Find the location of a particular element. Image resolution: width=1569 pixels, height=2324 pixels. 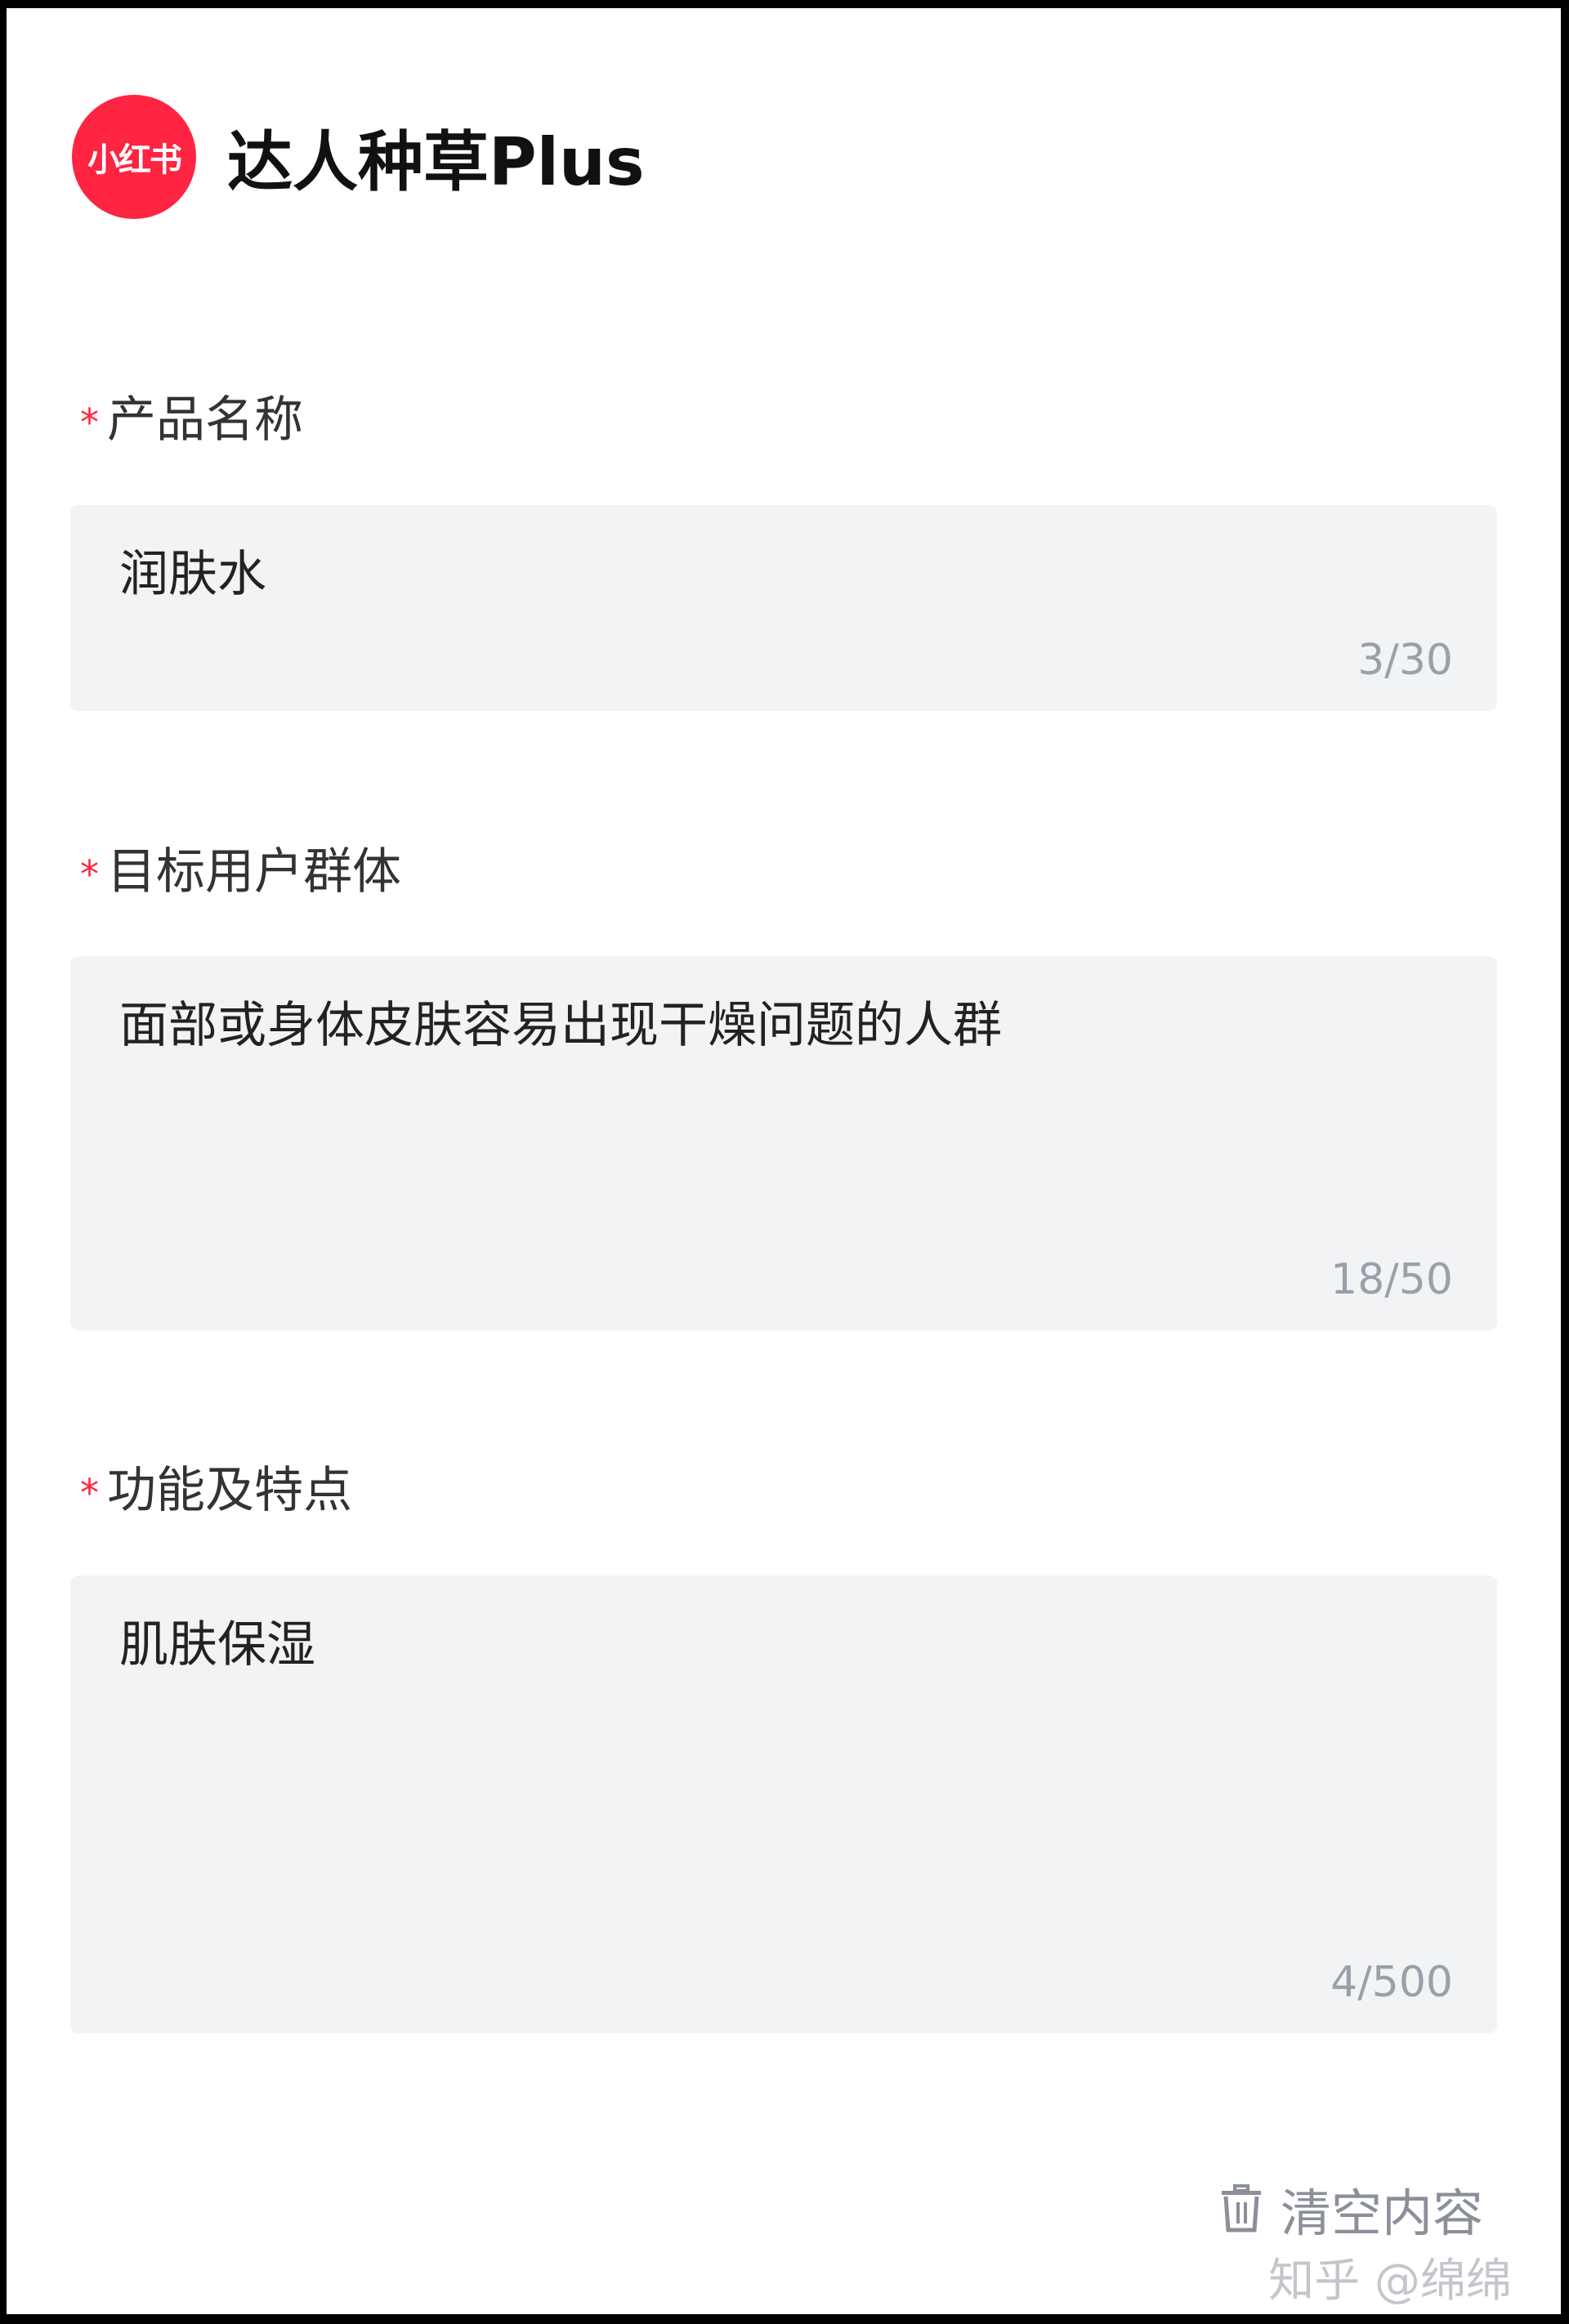

app-title: 达人种草Plus is located at coordinates (436, 162).